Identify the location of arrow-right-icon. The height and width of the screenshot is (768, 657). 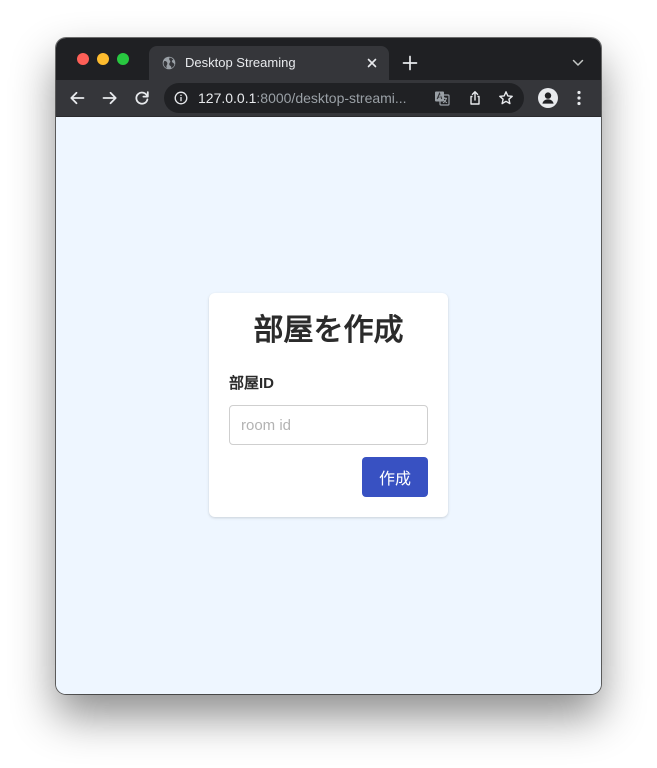
(110, 98).